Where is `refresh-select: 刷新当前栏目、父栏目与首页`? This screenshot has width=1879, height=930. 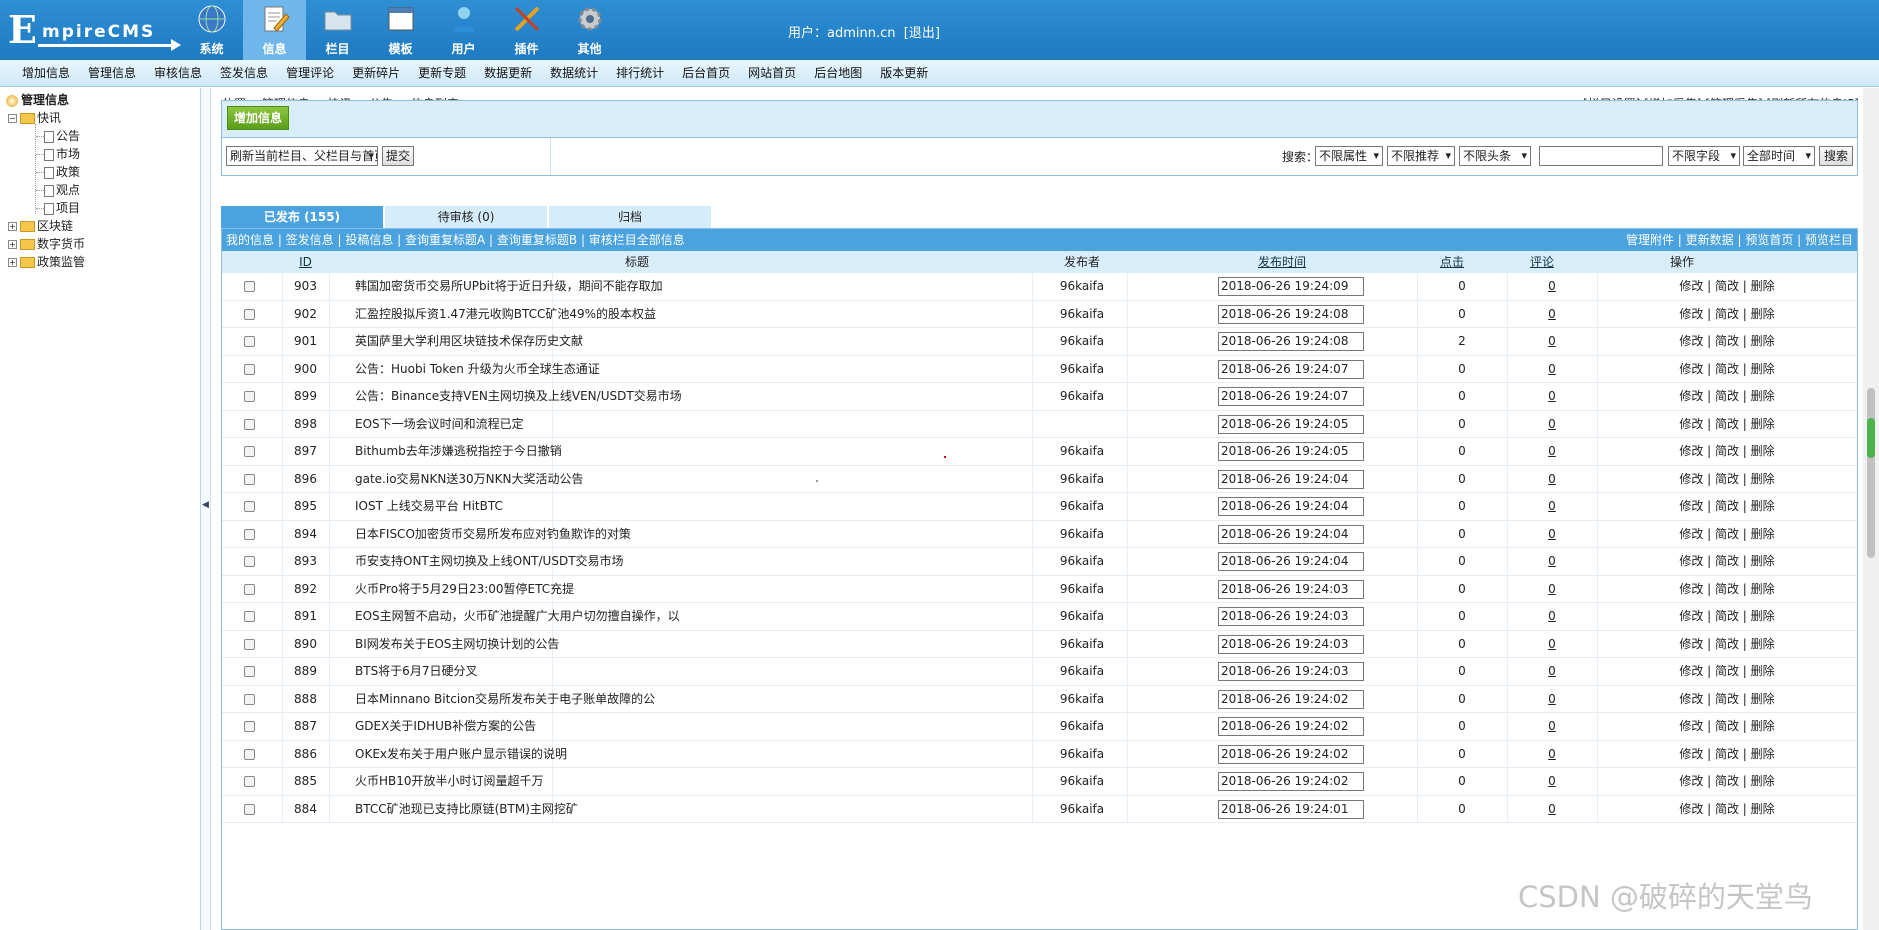
refresh-select: 刷新当前栏目、父栏目与首页 is located at coordinates (302, 156).